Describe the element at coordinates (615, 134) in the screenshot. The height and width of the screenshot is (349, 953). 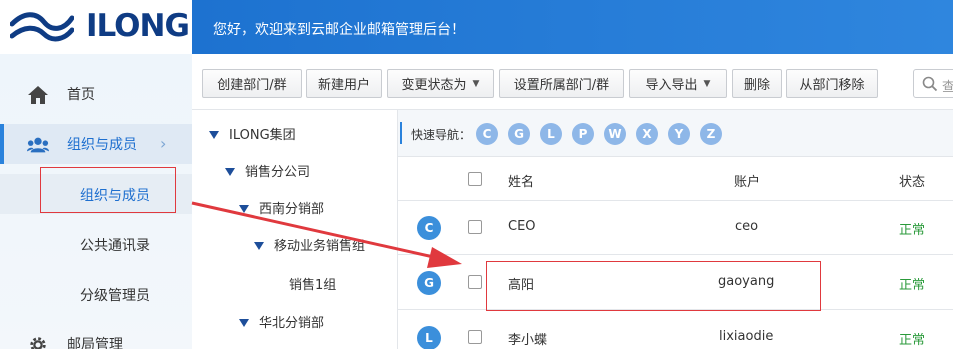
I see `quick-nav-letter: W` at that location.